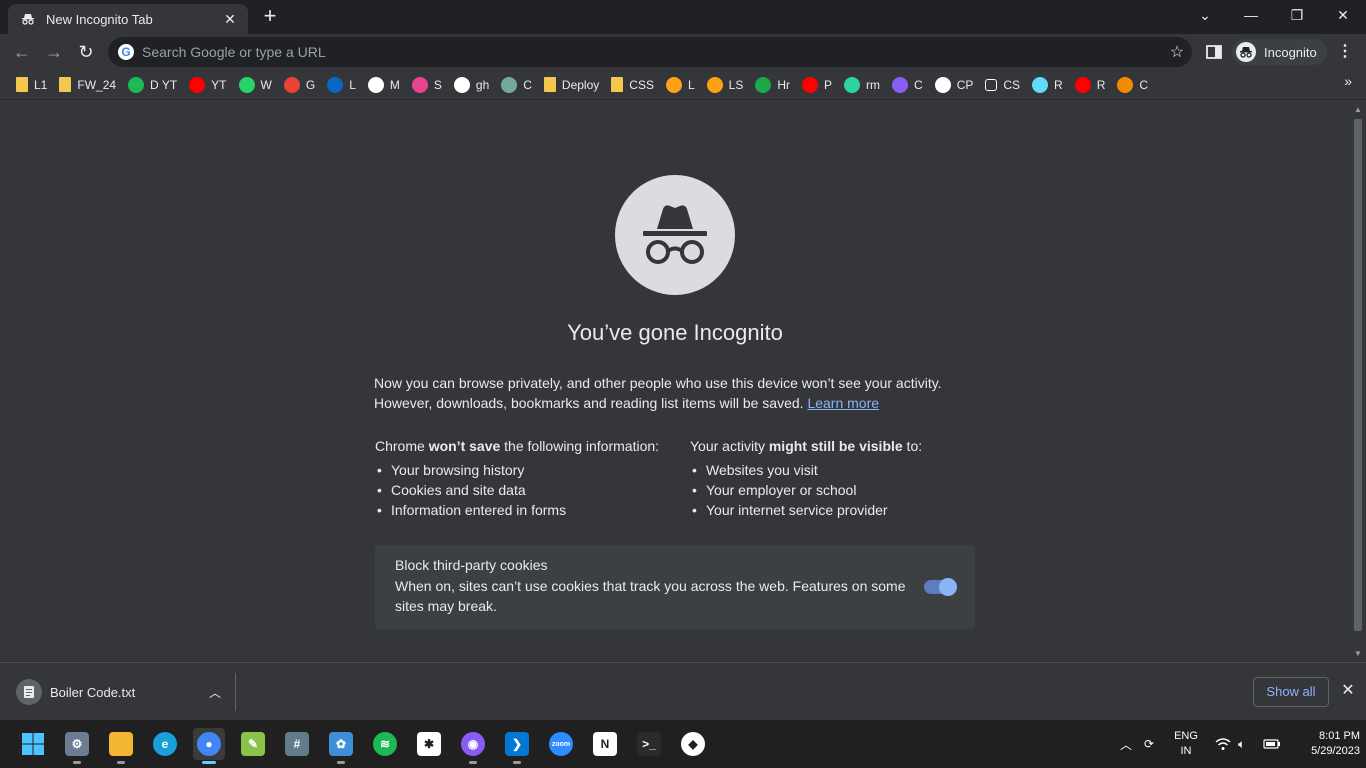 This screenshot has width=1366, height=768. I want to click on tab-search-icon: ⌄, so click(1205, 15).